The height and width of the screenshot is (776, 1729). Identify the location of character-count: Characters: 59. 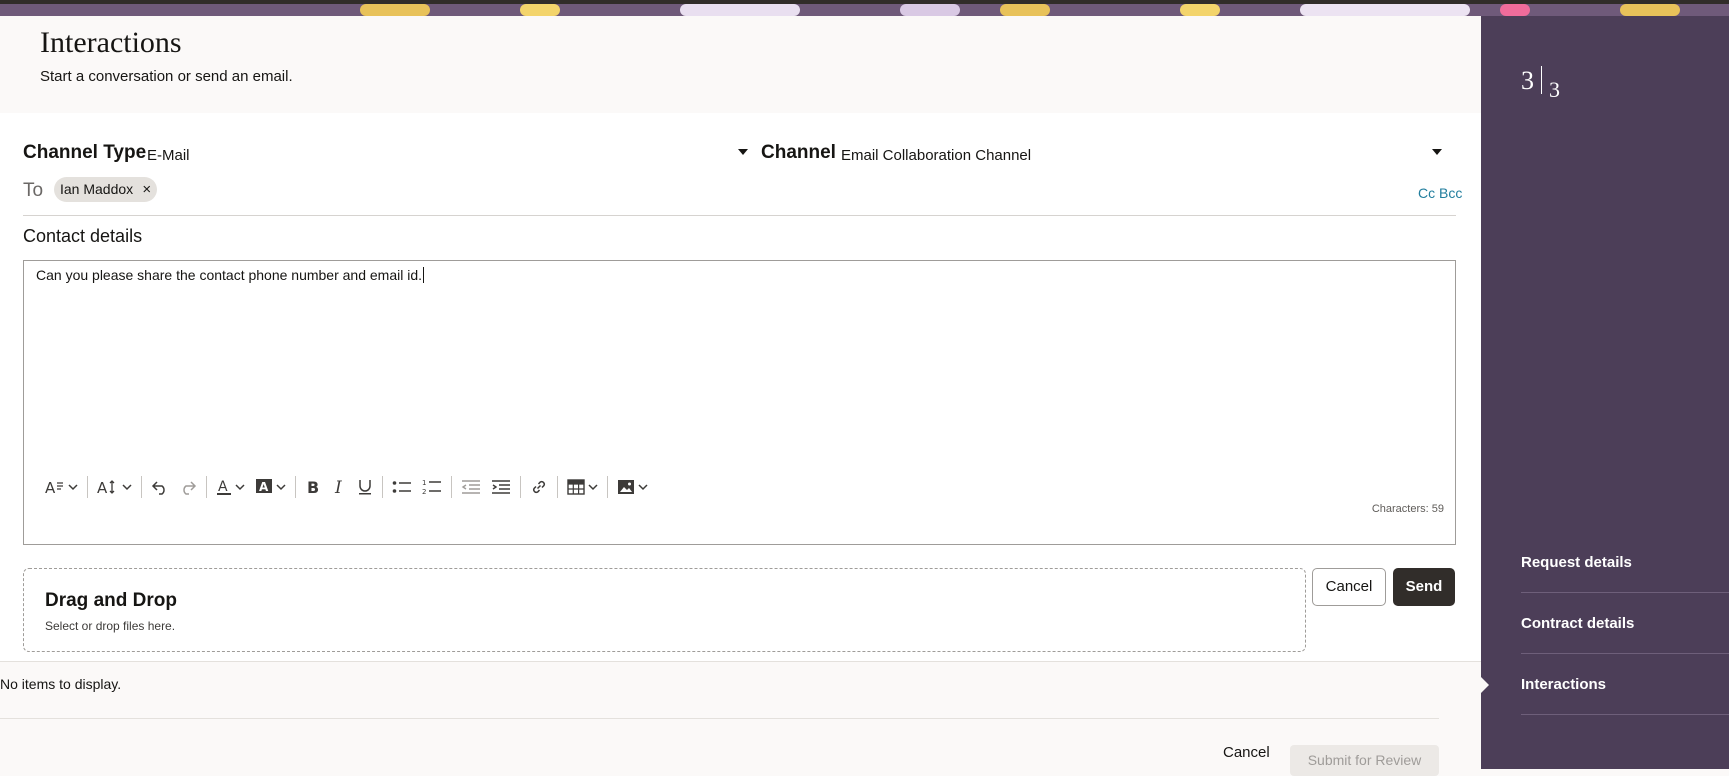
(1407, 509).